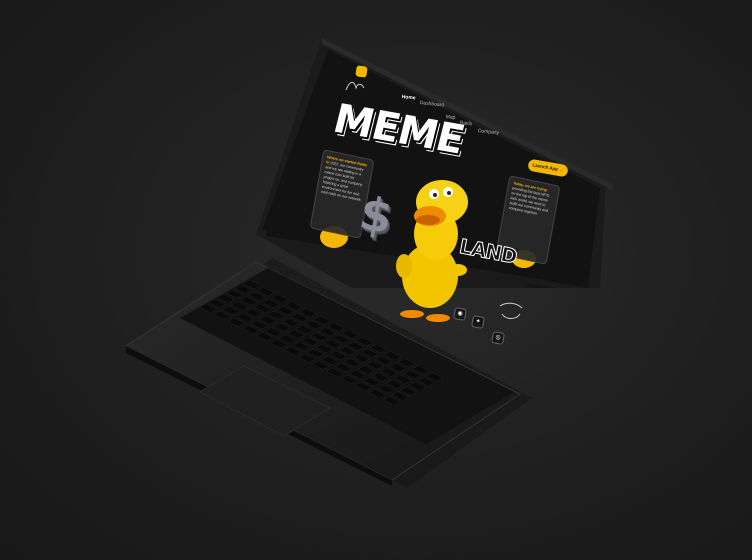  I want to click on instagram-icon: ◎, so click(498, 338).